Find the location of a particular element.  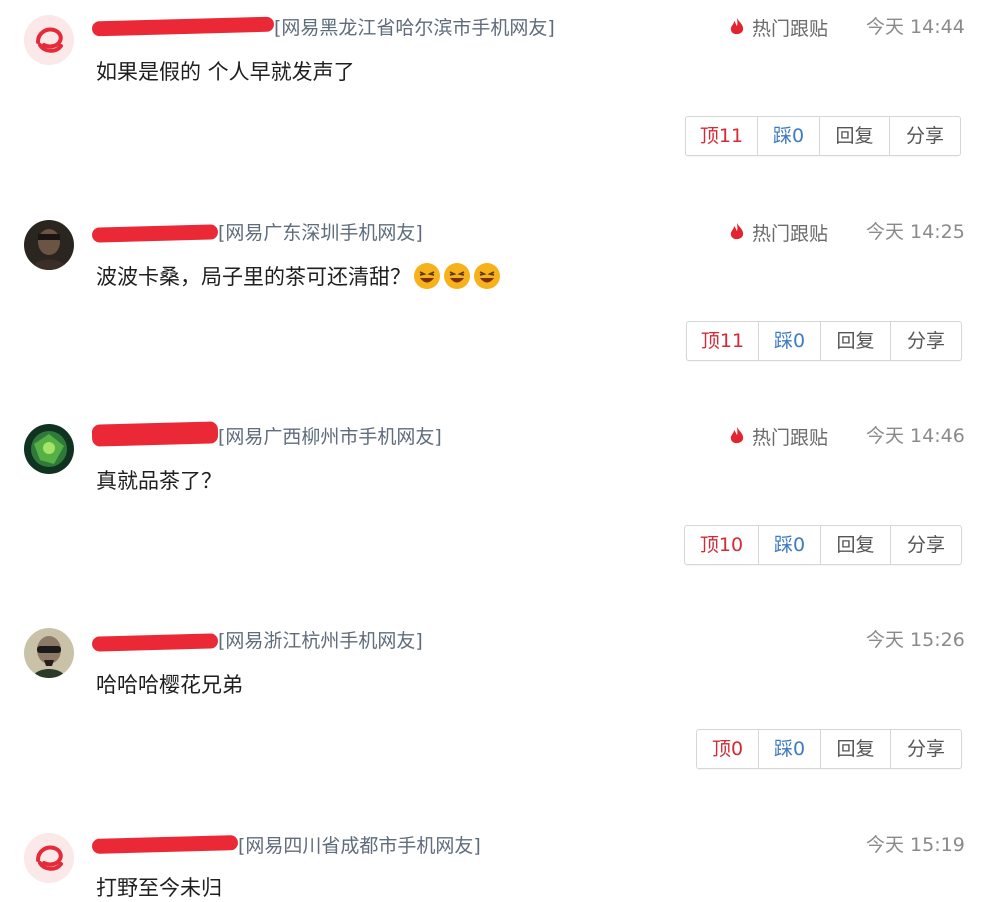

comment-time: 今天 14:46 is located at coordinates (915, 436).